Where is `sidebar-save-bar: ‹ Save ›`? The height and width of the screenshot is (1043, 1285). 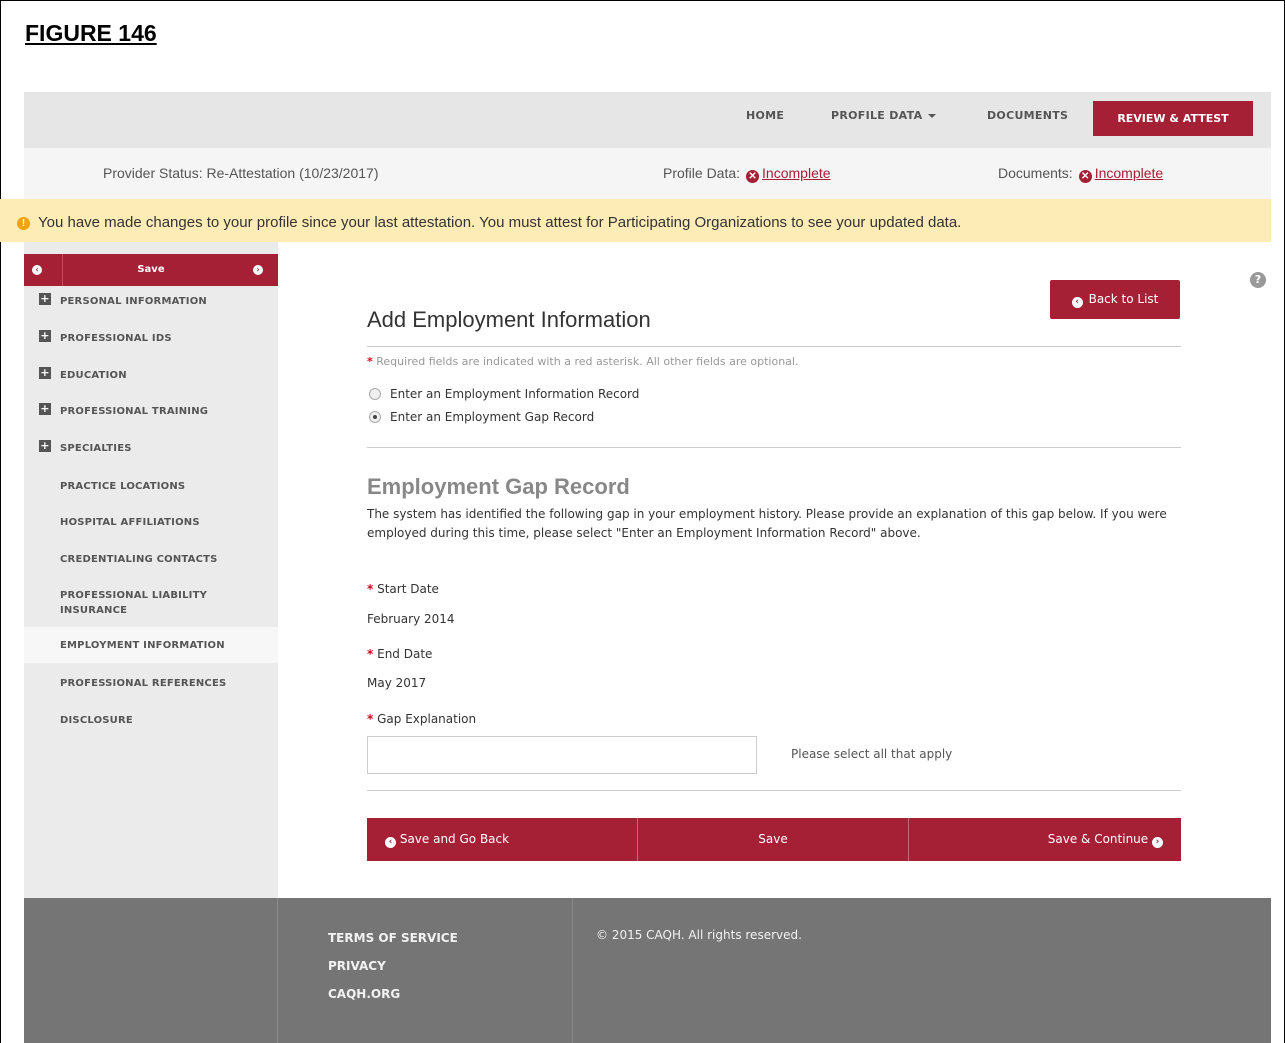
sidebar-save-bar: ‹ Save › is located at coordinates (151, 270).